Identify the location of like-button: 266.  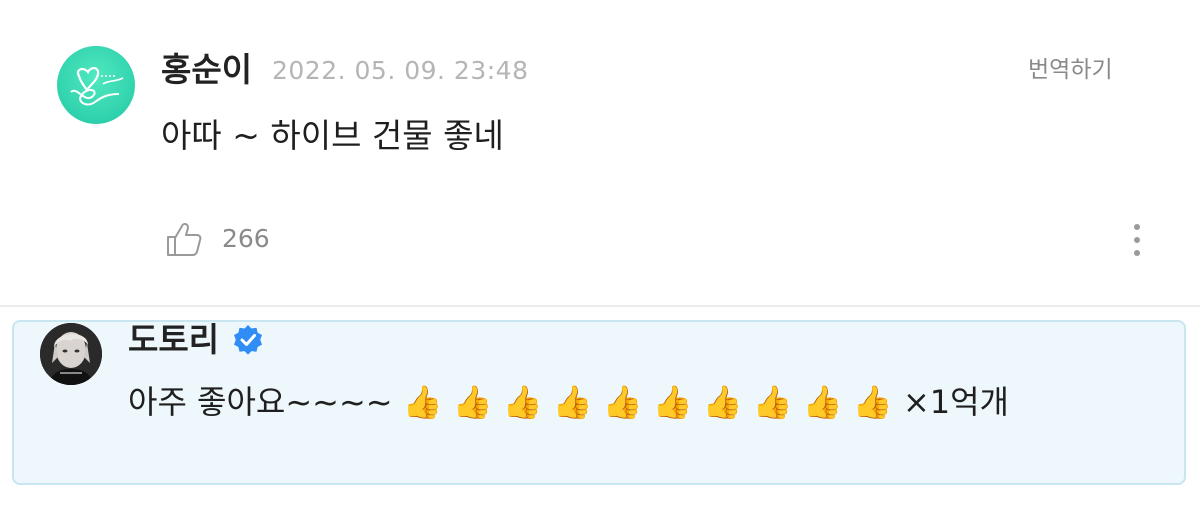
(217, 239).